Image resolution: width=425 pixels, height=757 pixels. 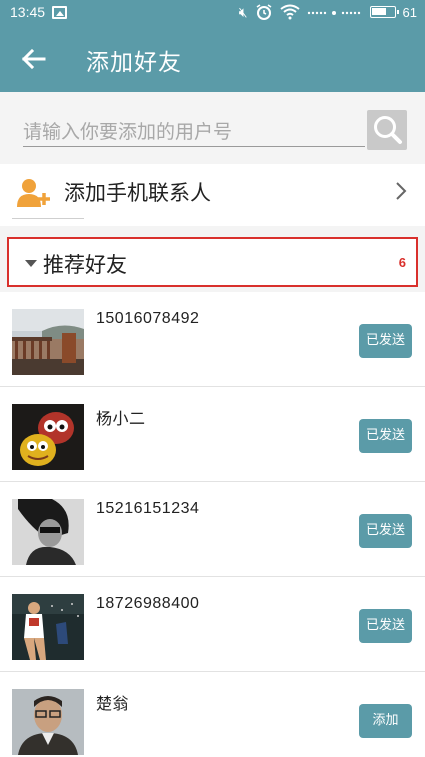 What do you see at coordinates (289, 12) in the screenshot?
I see `wifi-icon` at bounding box center [289, 12].